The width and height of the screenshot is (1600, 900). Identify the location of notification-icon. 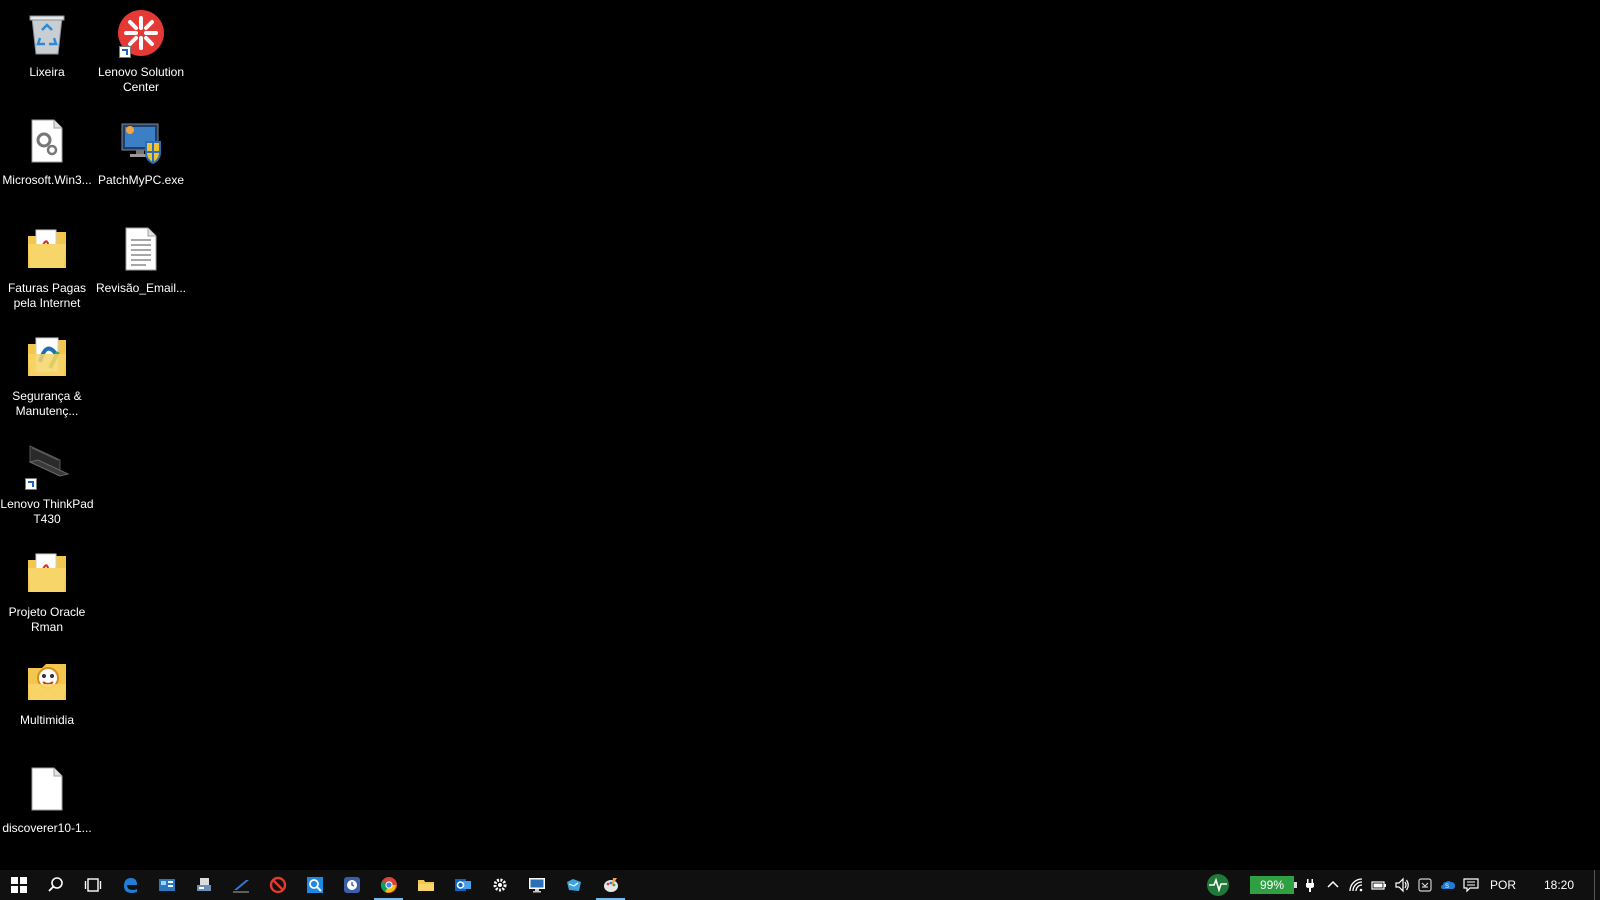
(1470, 885).